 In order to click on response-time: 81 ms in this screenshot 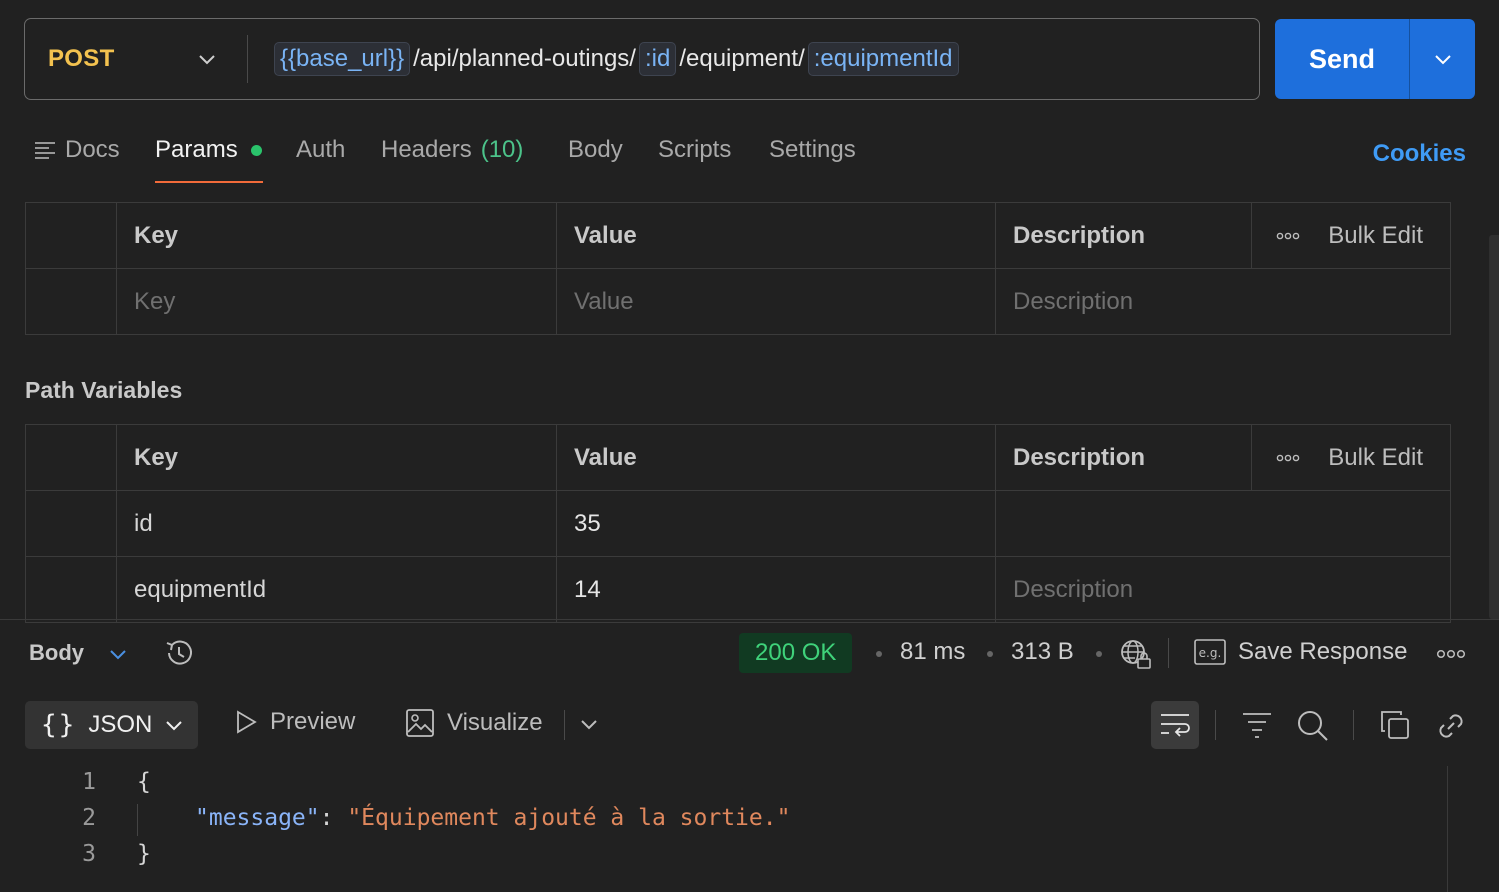, I will do `click(932, 652)`.